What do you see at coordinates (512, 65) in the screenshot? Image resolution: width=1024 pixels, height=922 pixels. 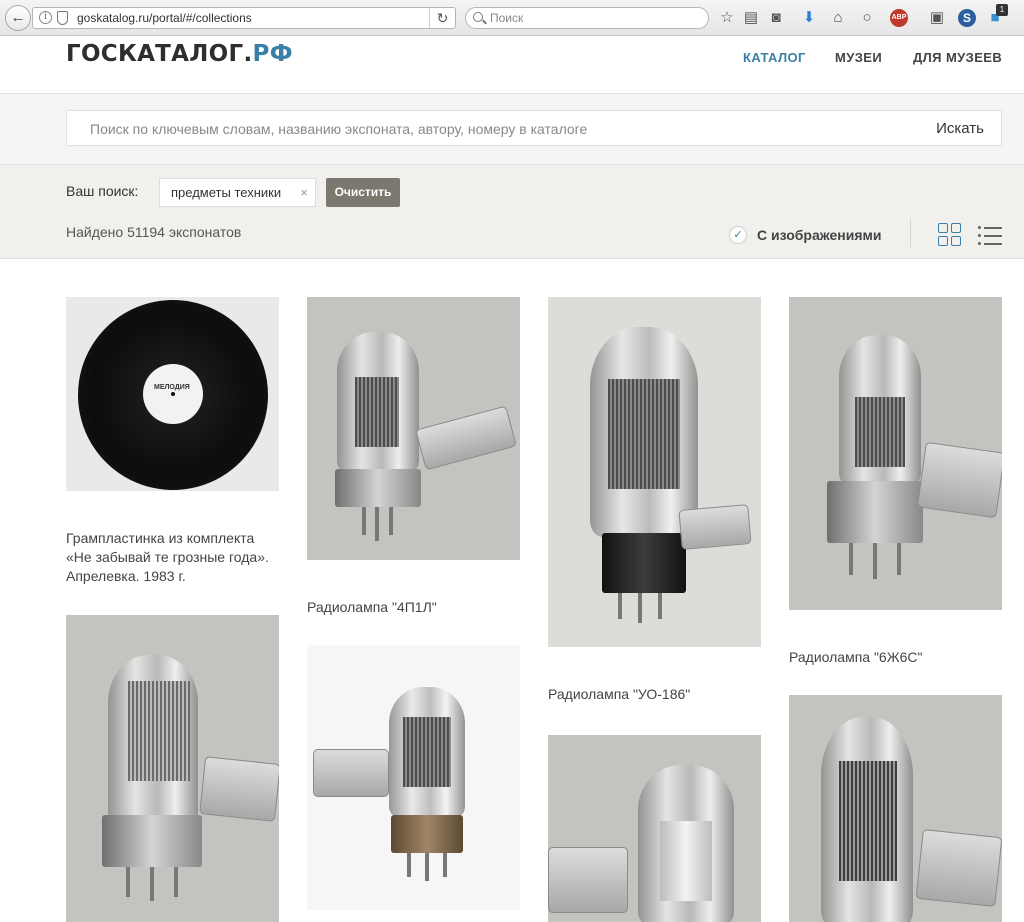 I see `site-header: ГОСКАТАЛОГ.РФ КАТАЛОГ МУЗЕИ ДЛЯ МУЗЕЕВ` at bounding box center [512, 65].